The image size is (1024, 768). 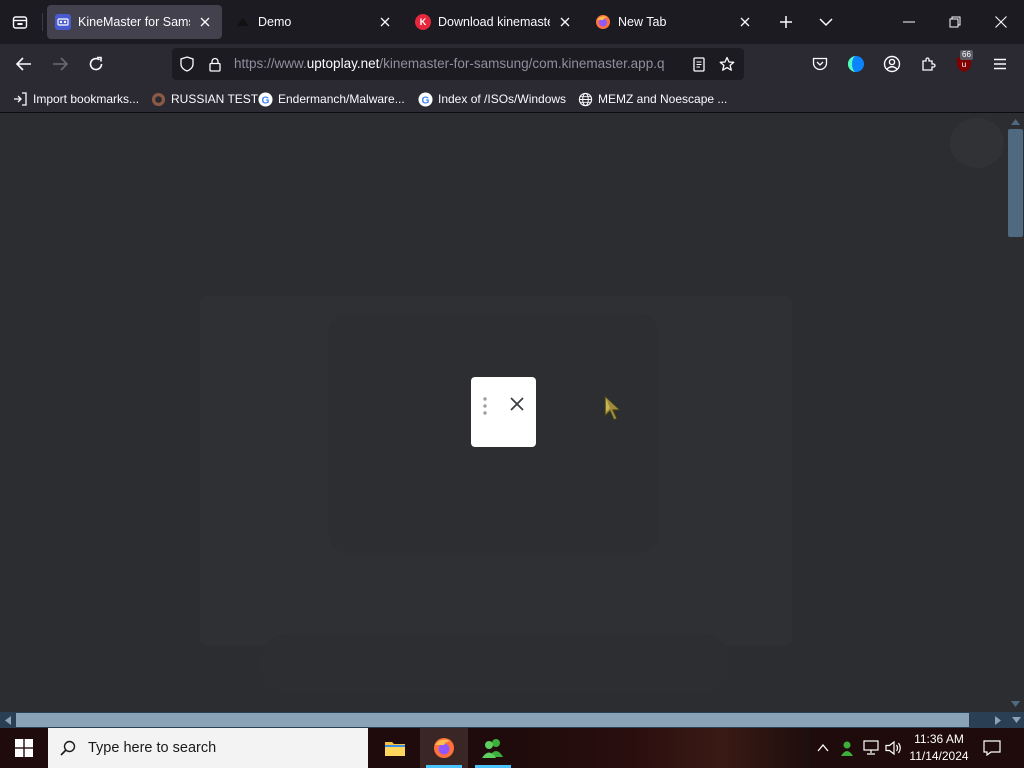 I want to click on speaker-icon, so click(x=893, y=748).